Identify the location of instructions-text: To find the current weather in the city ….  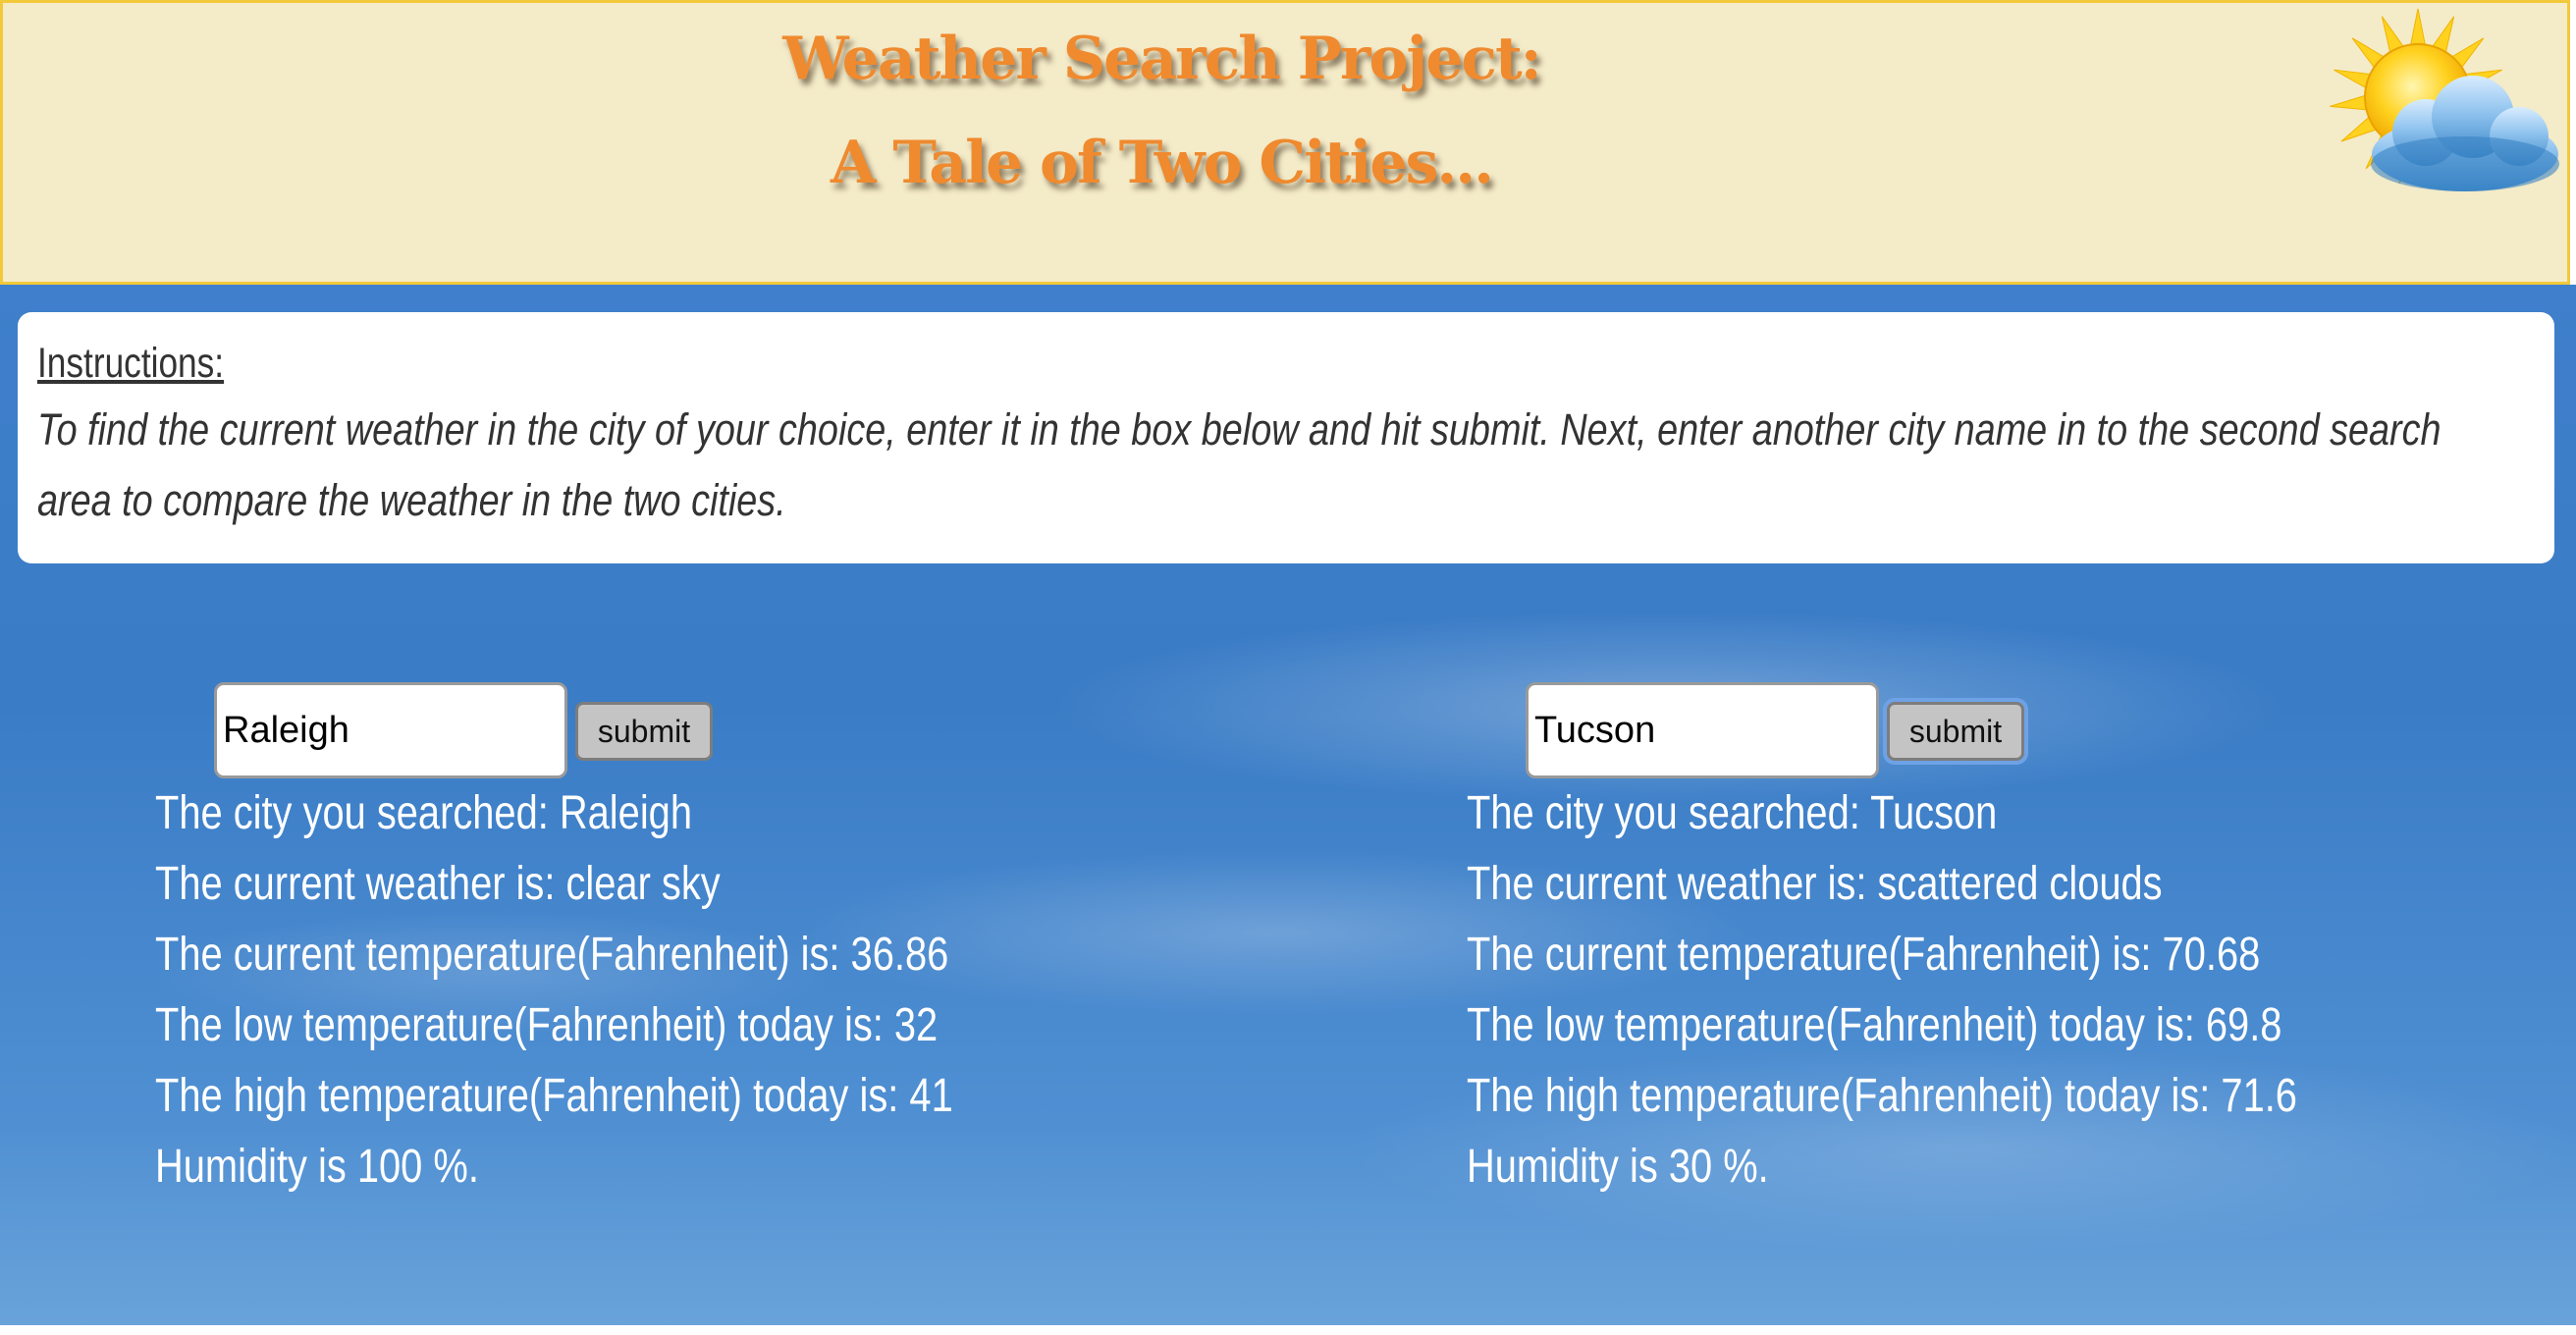
(1239, 464).